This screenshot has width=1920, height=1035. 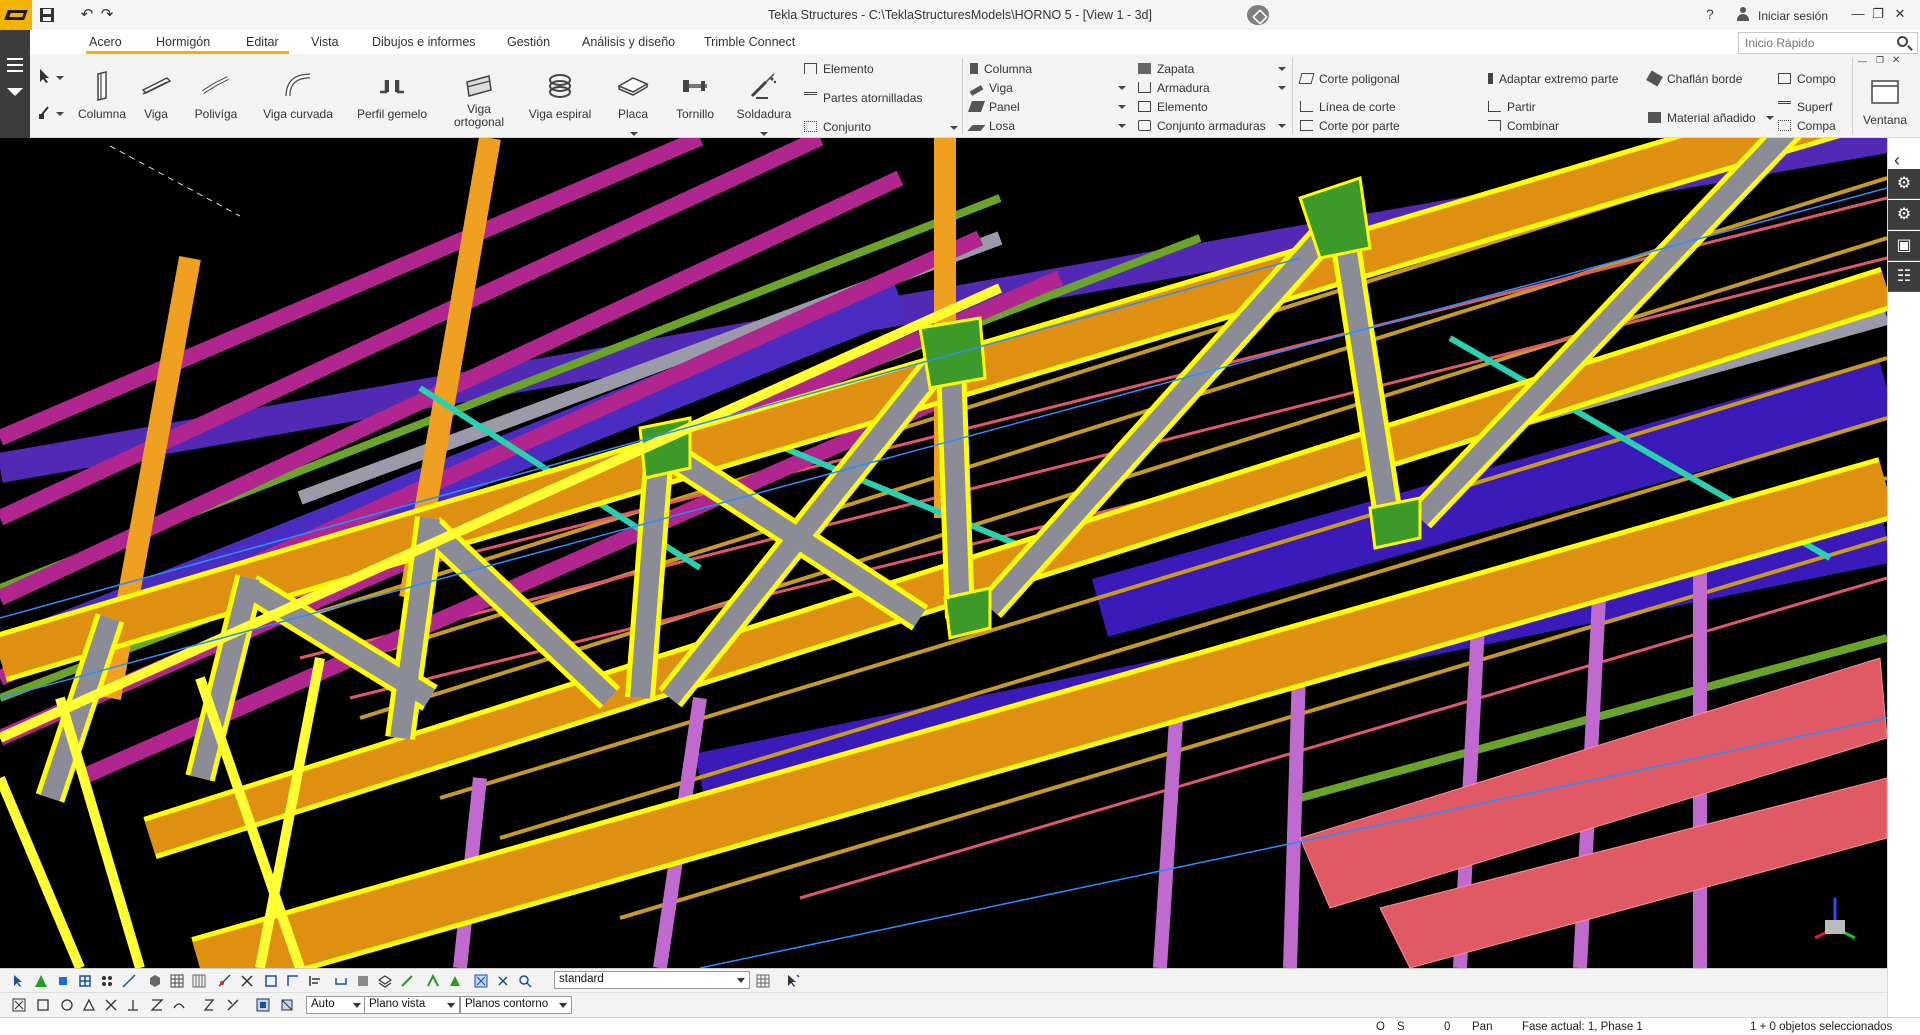 What do you see at coordinates (385, 981) in the screenshot?
I see `layers-icon` at bounding box center [385, 981].